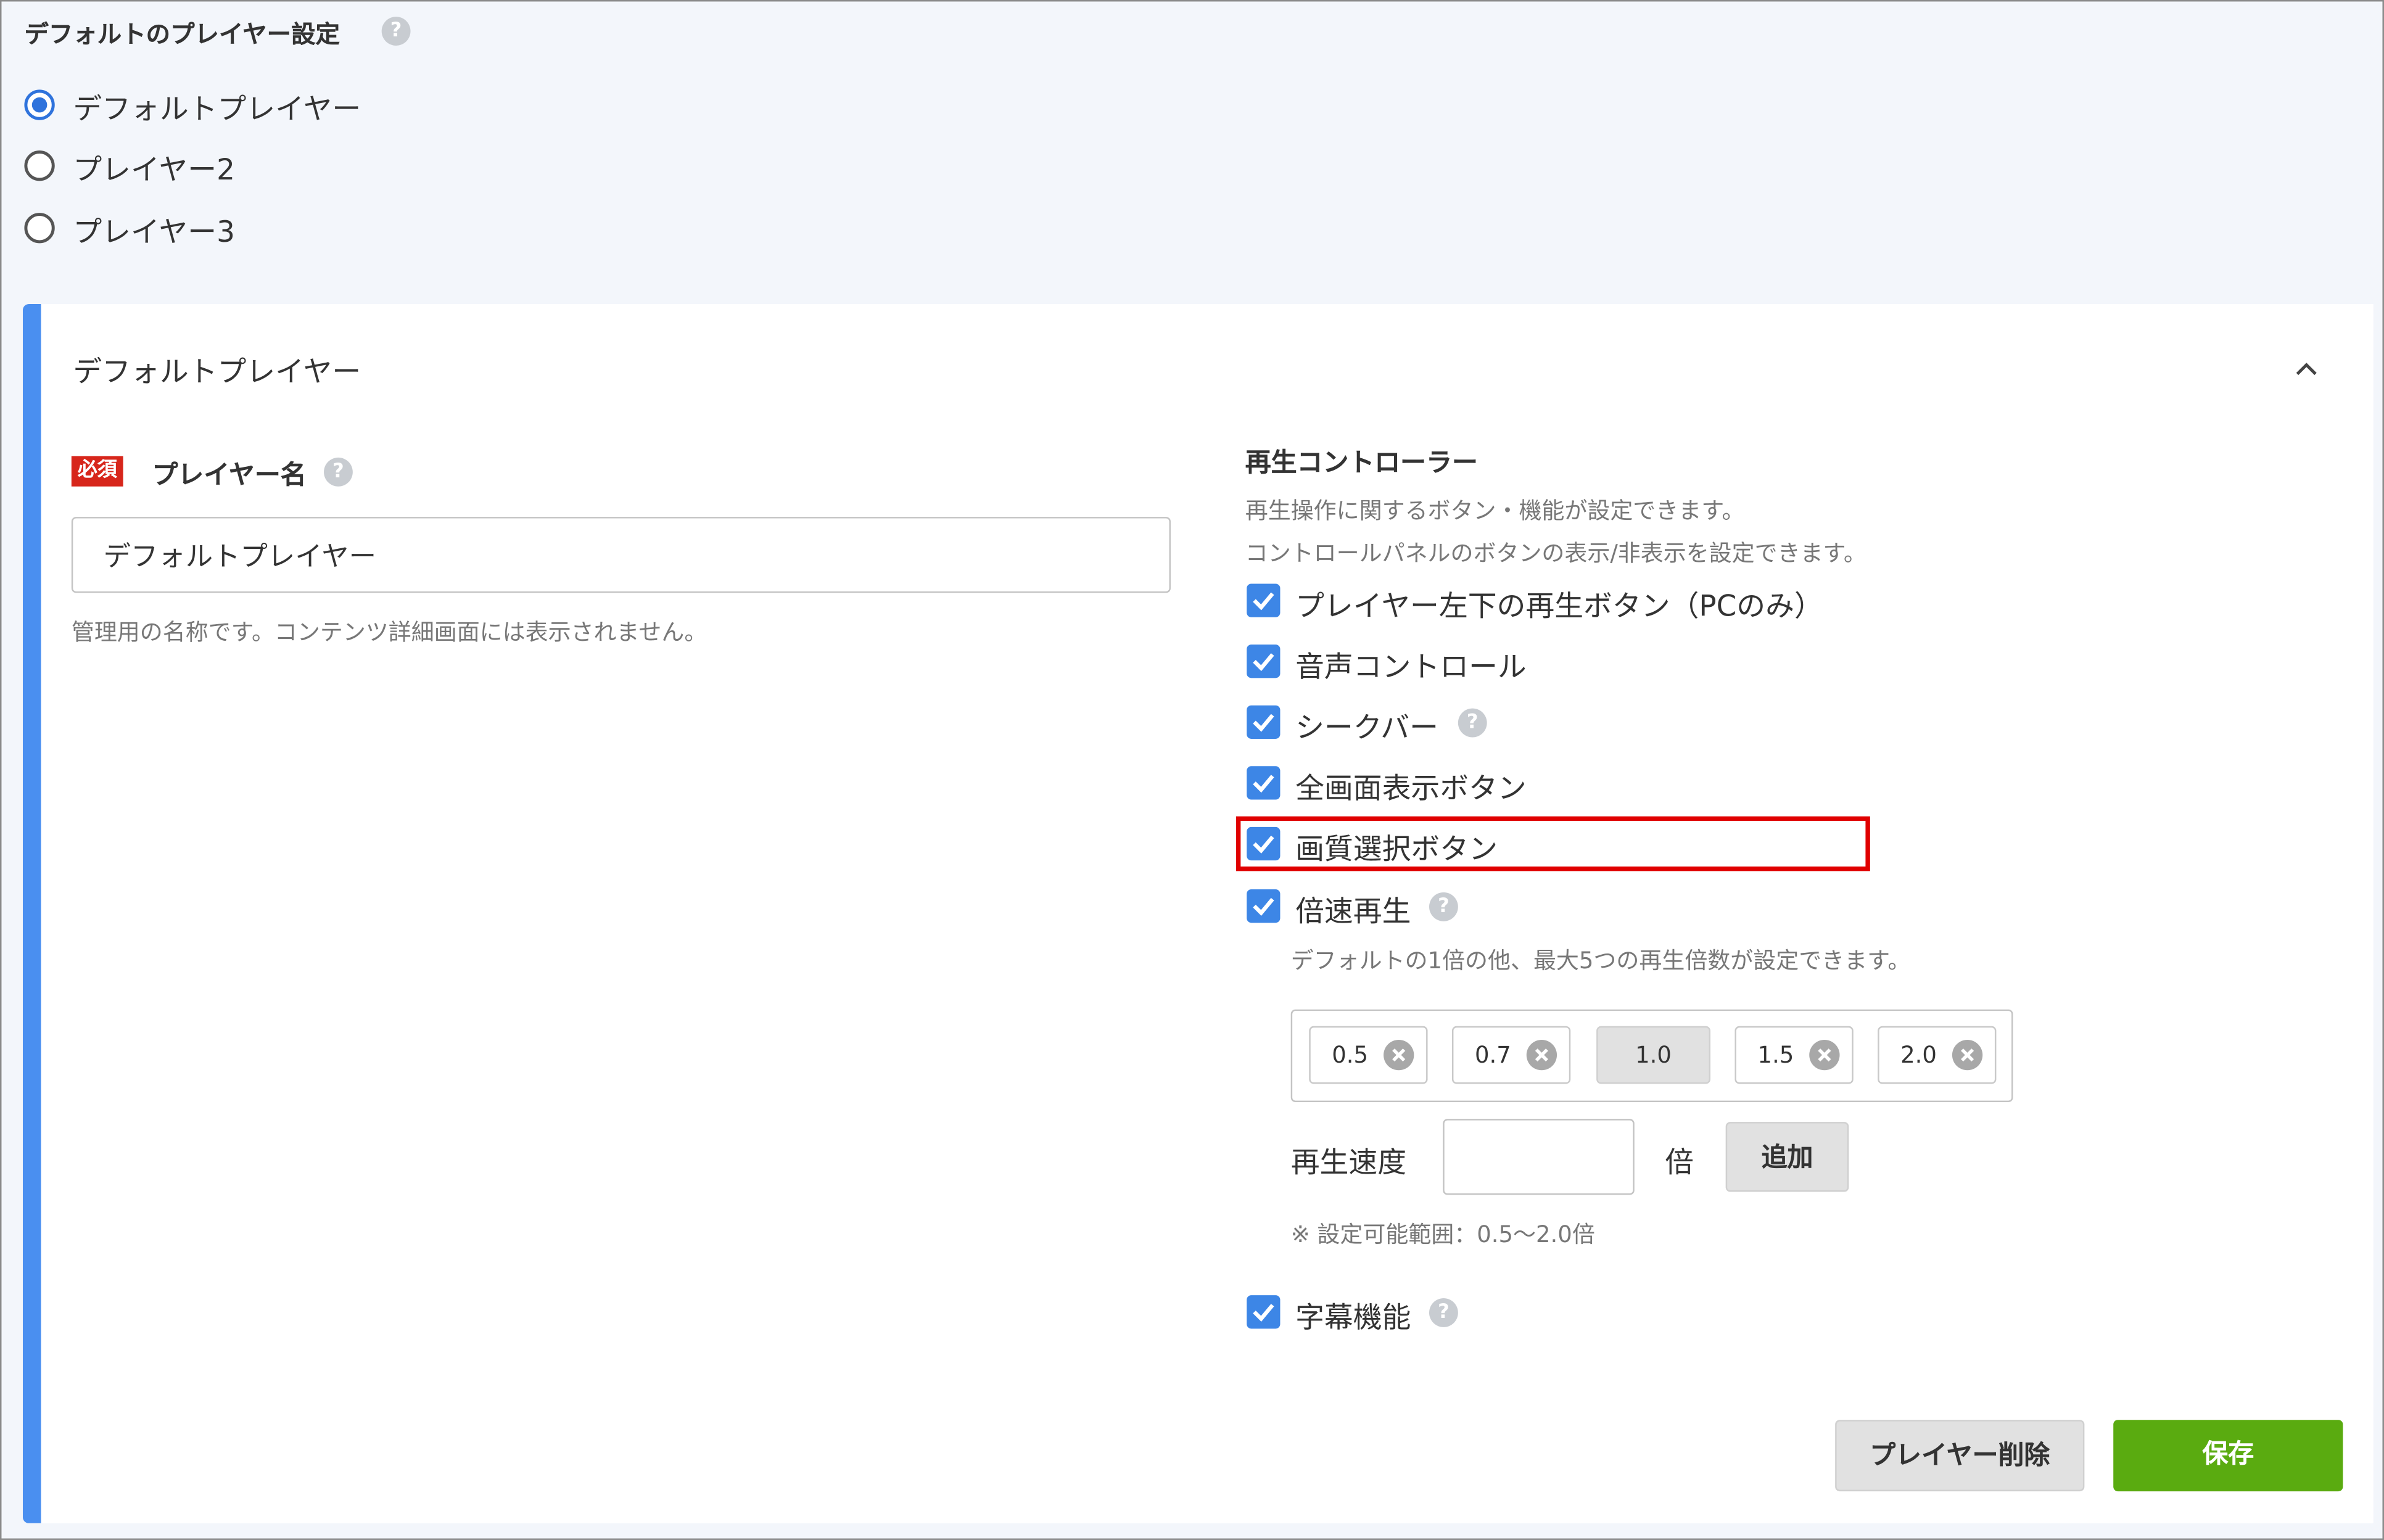 This screenshot has height=1540, width=2384. I want to click on player-name-hint: 管理用の名称です。コンテンツ詳細画面には表示されません。, so click(389, 632).